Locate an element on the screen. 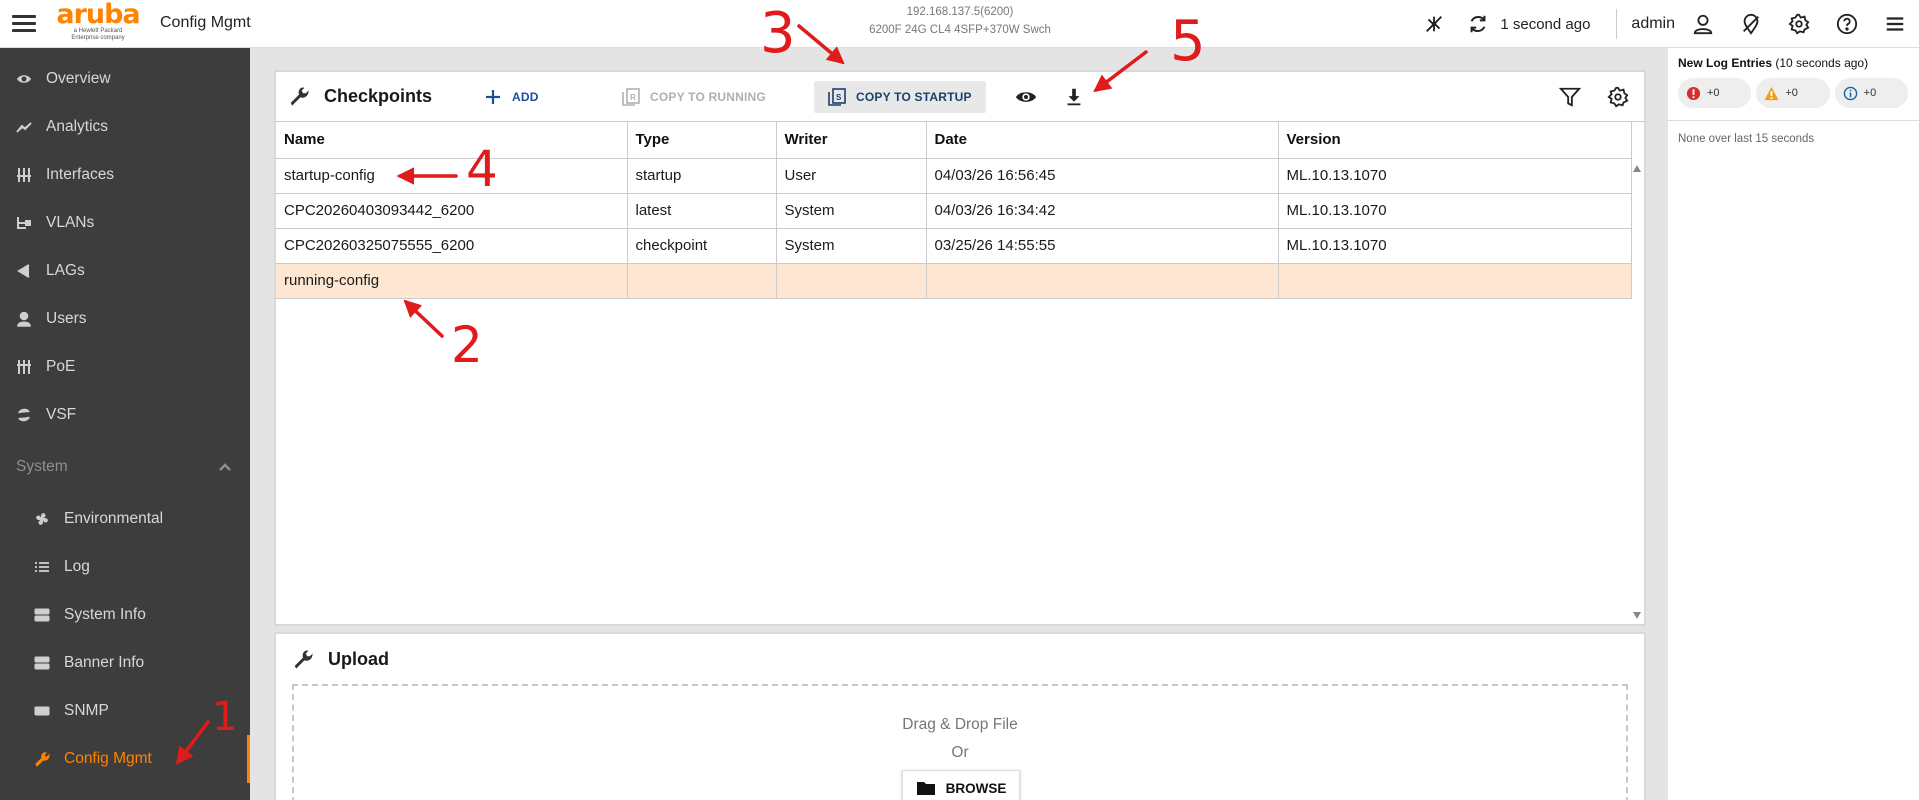  sidebar-item-interfaces: Interfaces is located at coordinates (125, 175).